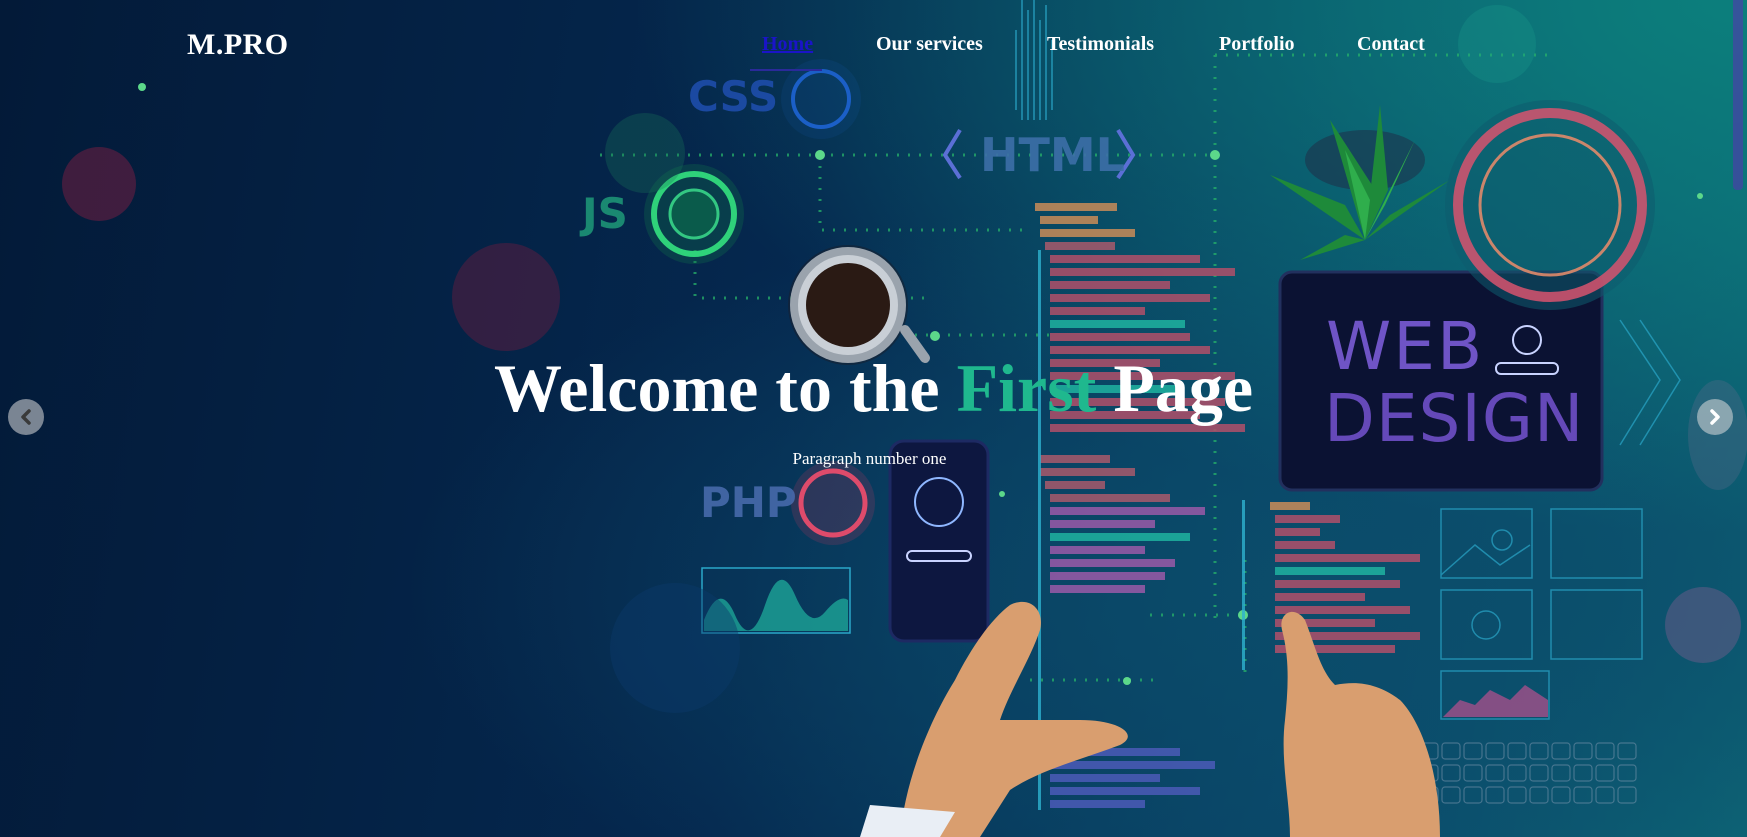 This screenshot has width=1747, height=837. I want to click on hero-title: Welcome to the First Page, so click(873, 388).